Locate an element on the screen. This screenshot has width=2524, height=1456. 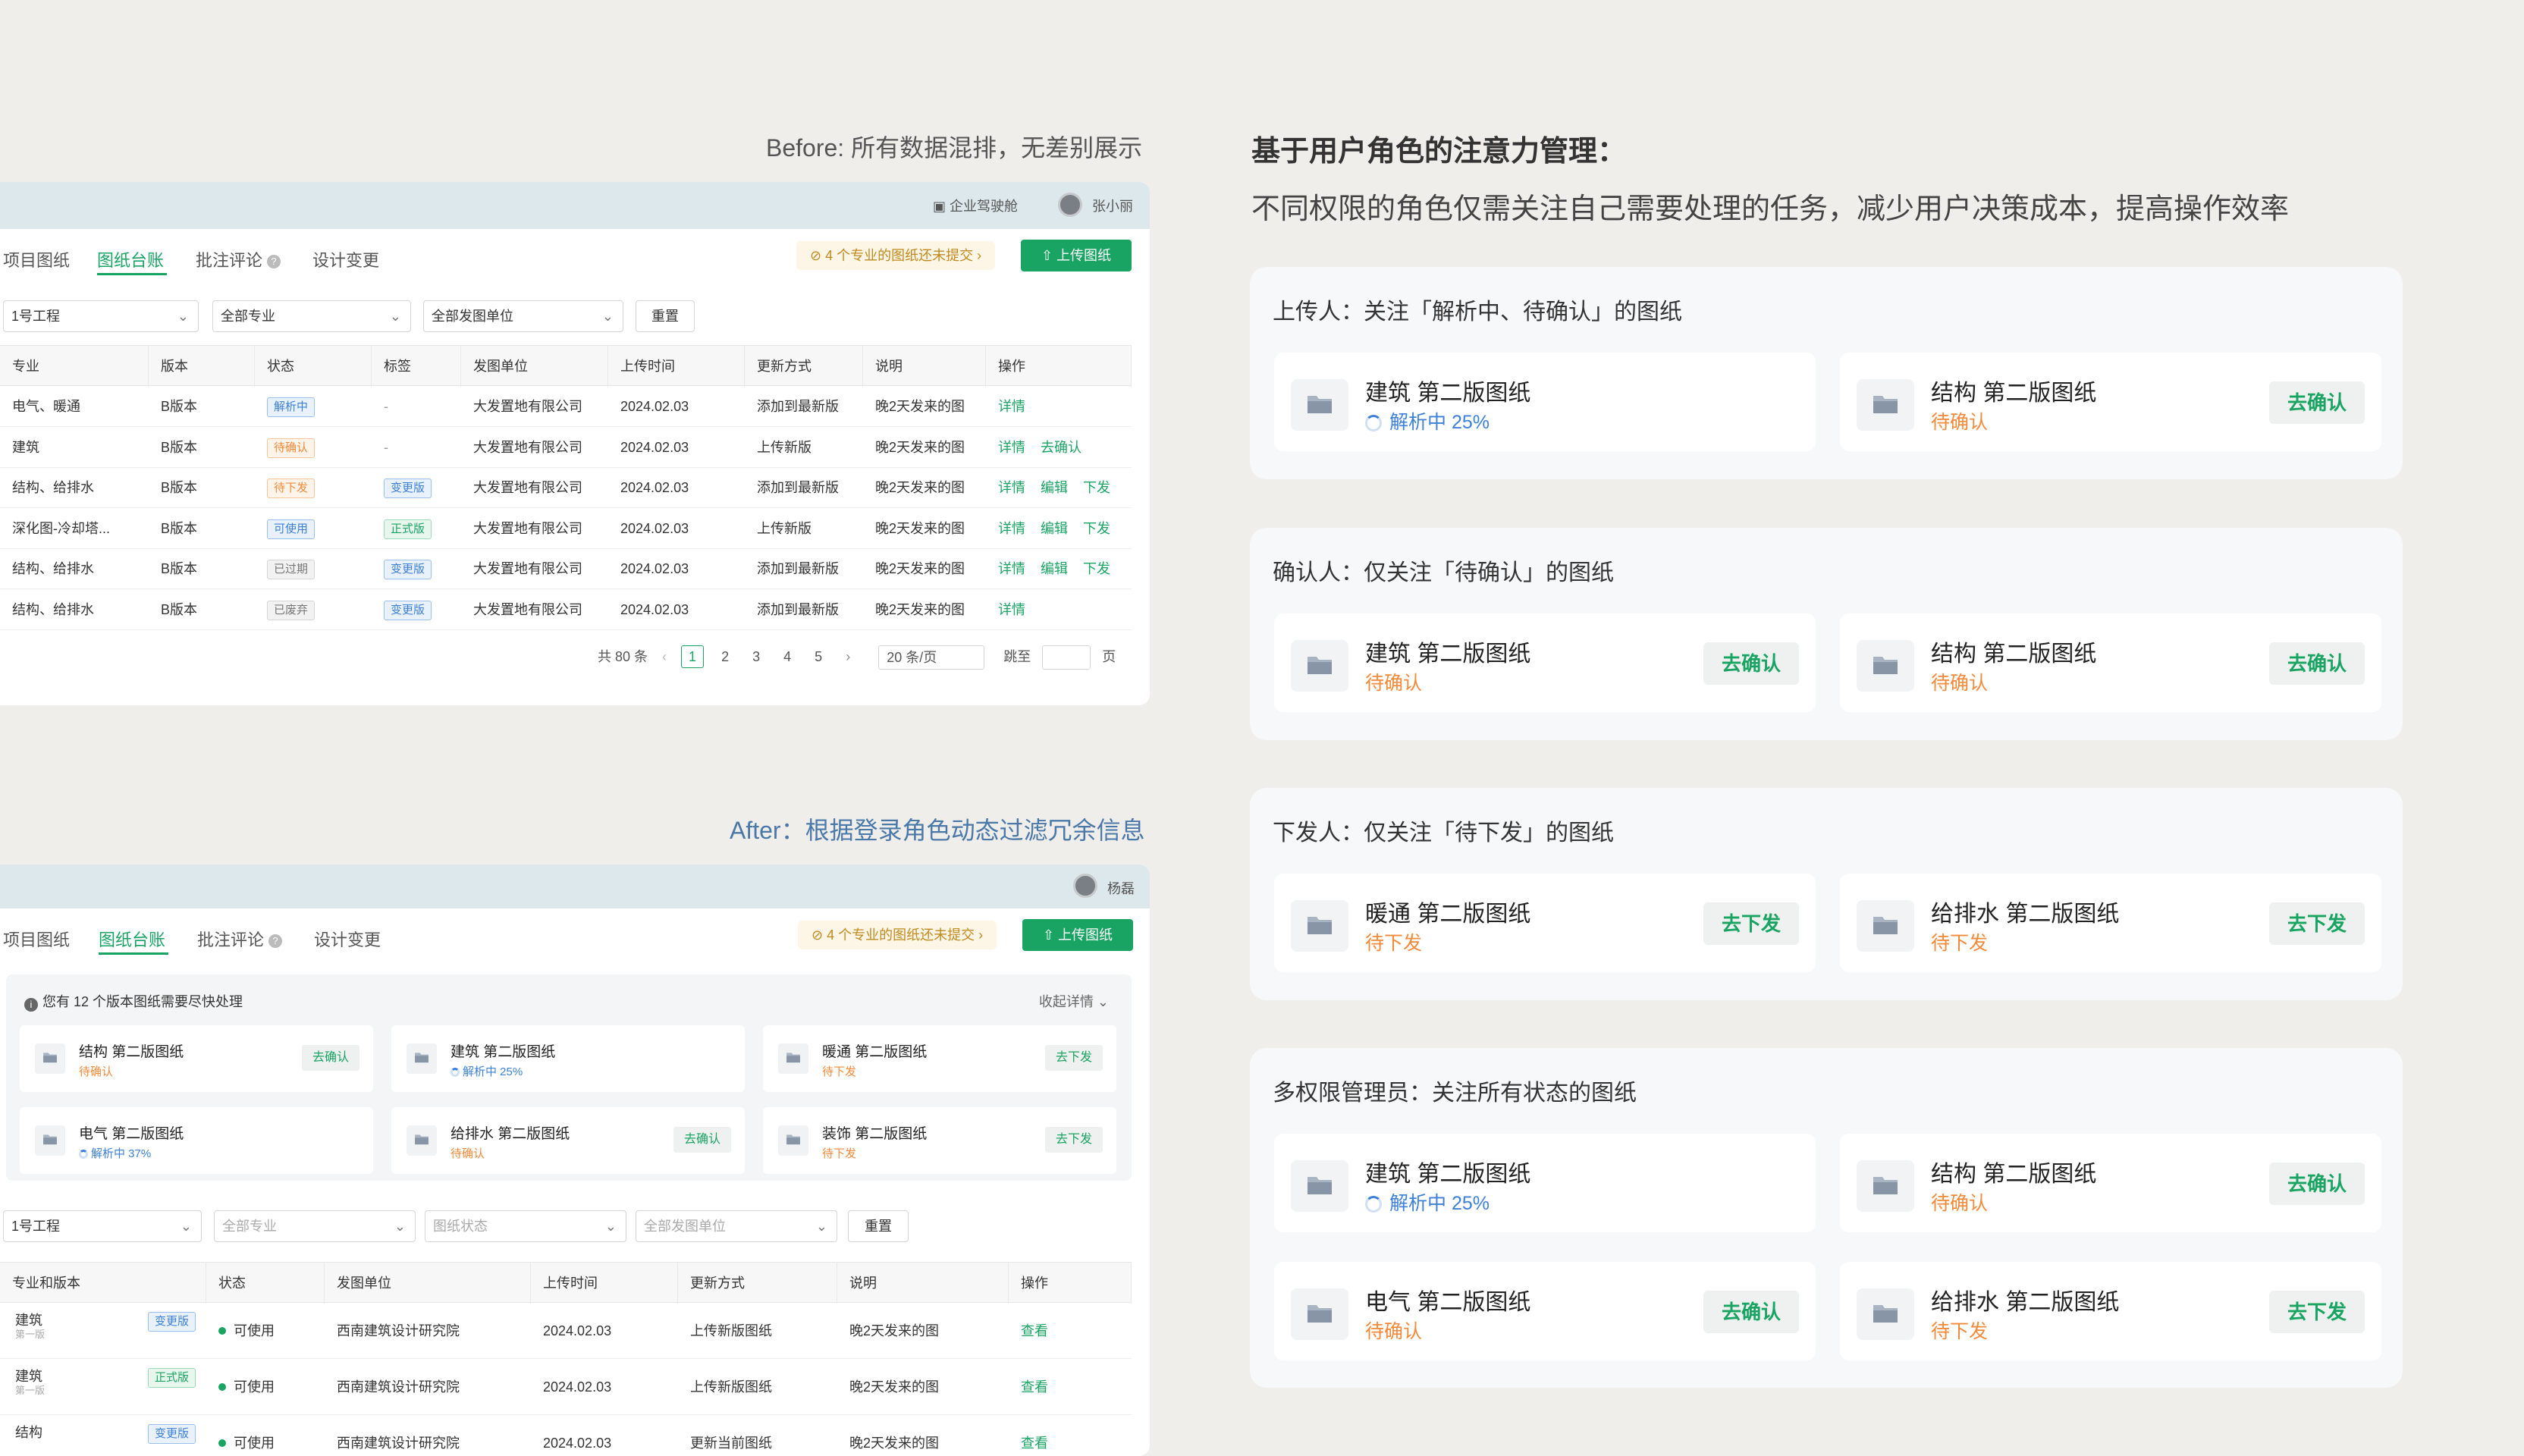
folder-icon is located at coordinates (50, 1140).